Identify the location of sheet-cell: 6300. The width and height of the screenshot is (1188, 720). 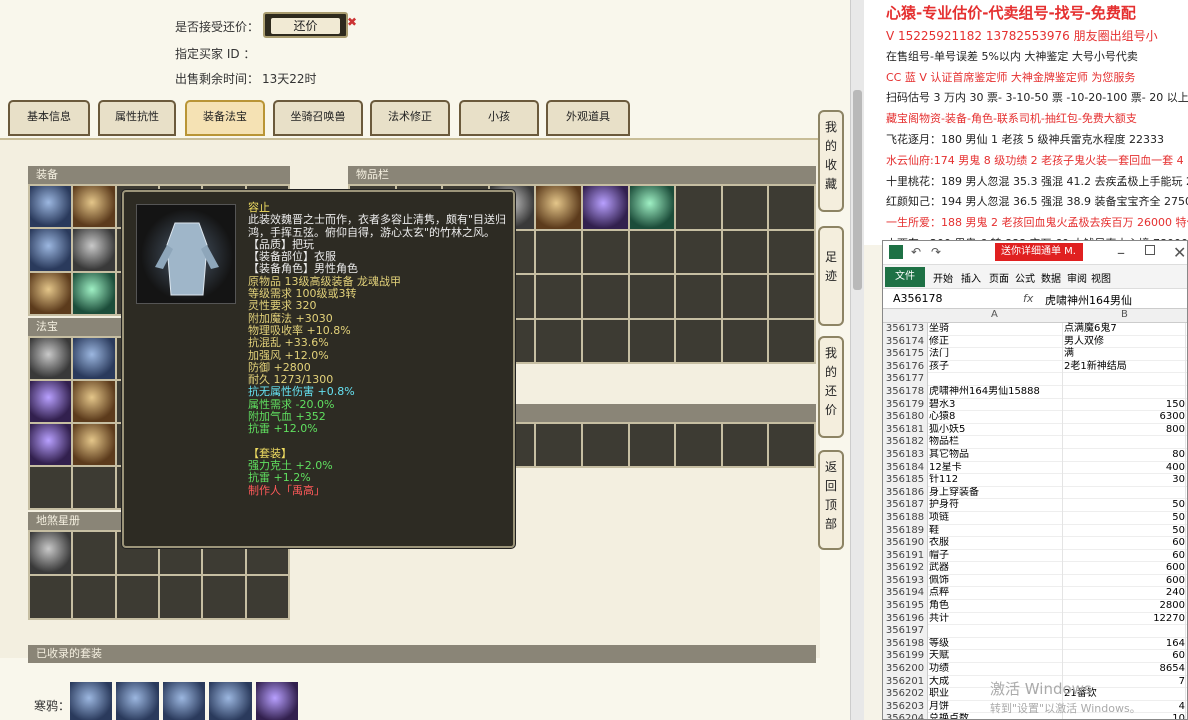
(1125, 417).